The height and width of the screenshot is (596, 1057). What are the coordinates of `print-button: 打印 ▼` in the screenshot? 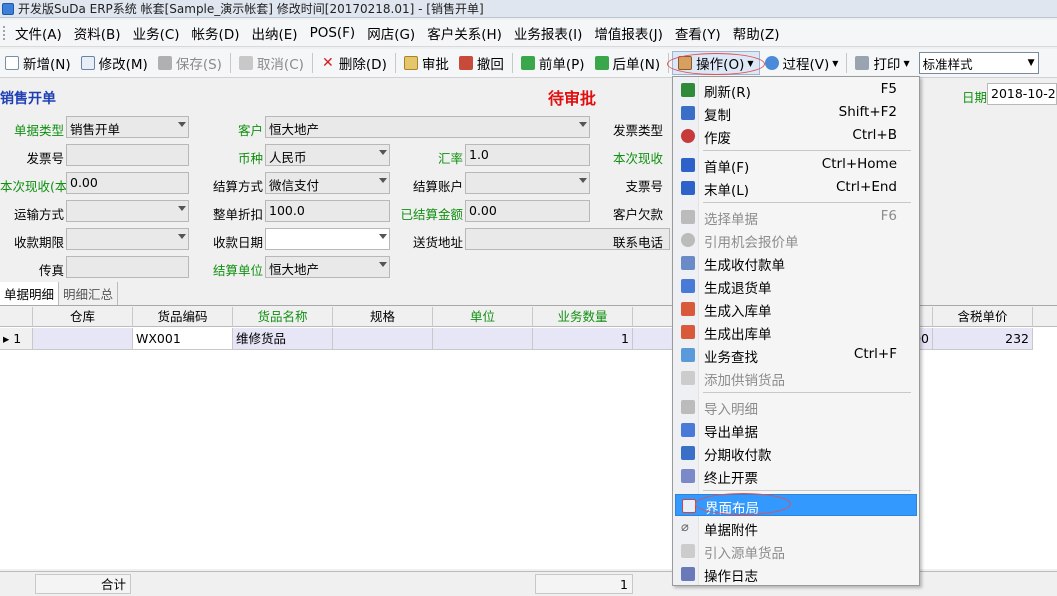 It's located at (882, 63).